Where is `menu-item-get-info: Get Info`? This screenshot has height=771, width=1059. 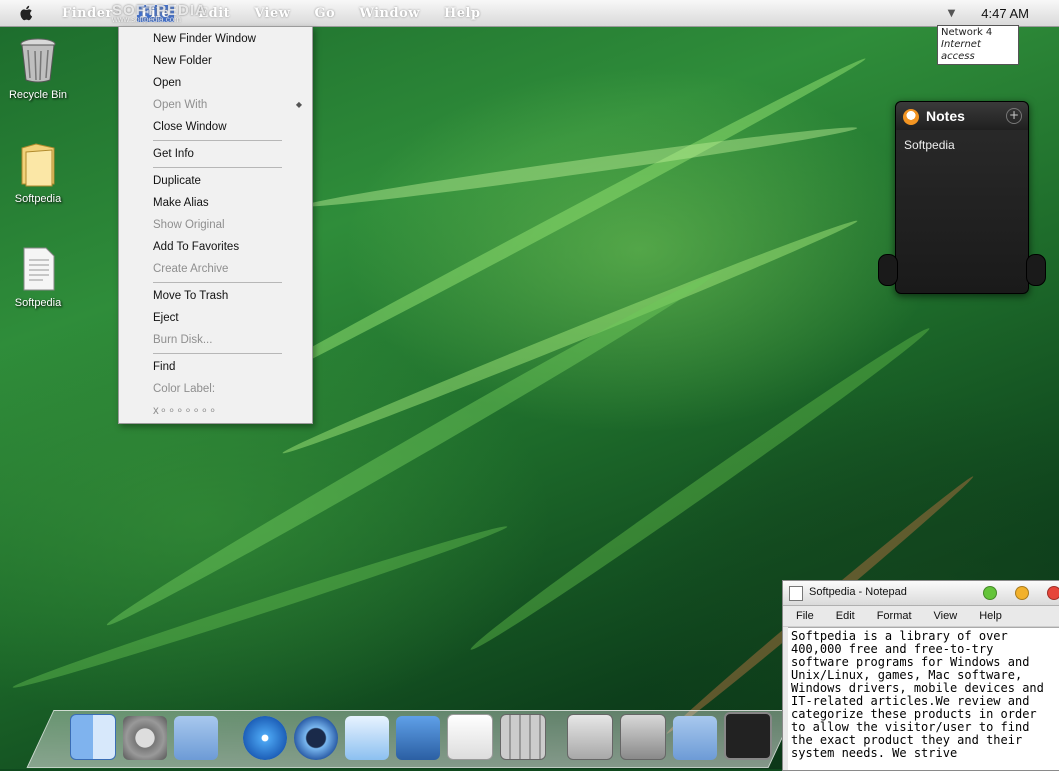
menu-item-get-info: Get Info is located at coordinates (215, 154).